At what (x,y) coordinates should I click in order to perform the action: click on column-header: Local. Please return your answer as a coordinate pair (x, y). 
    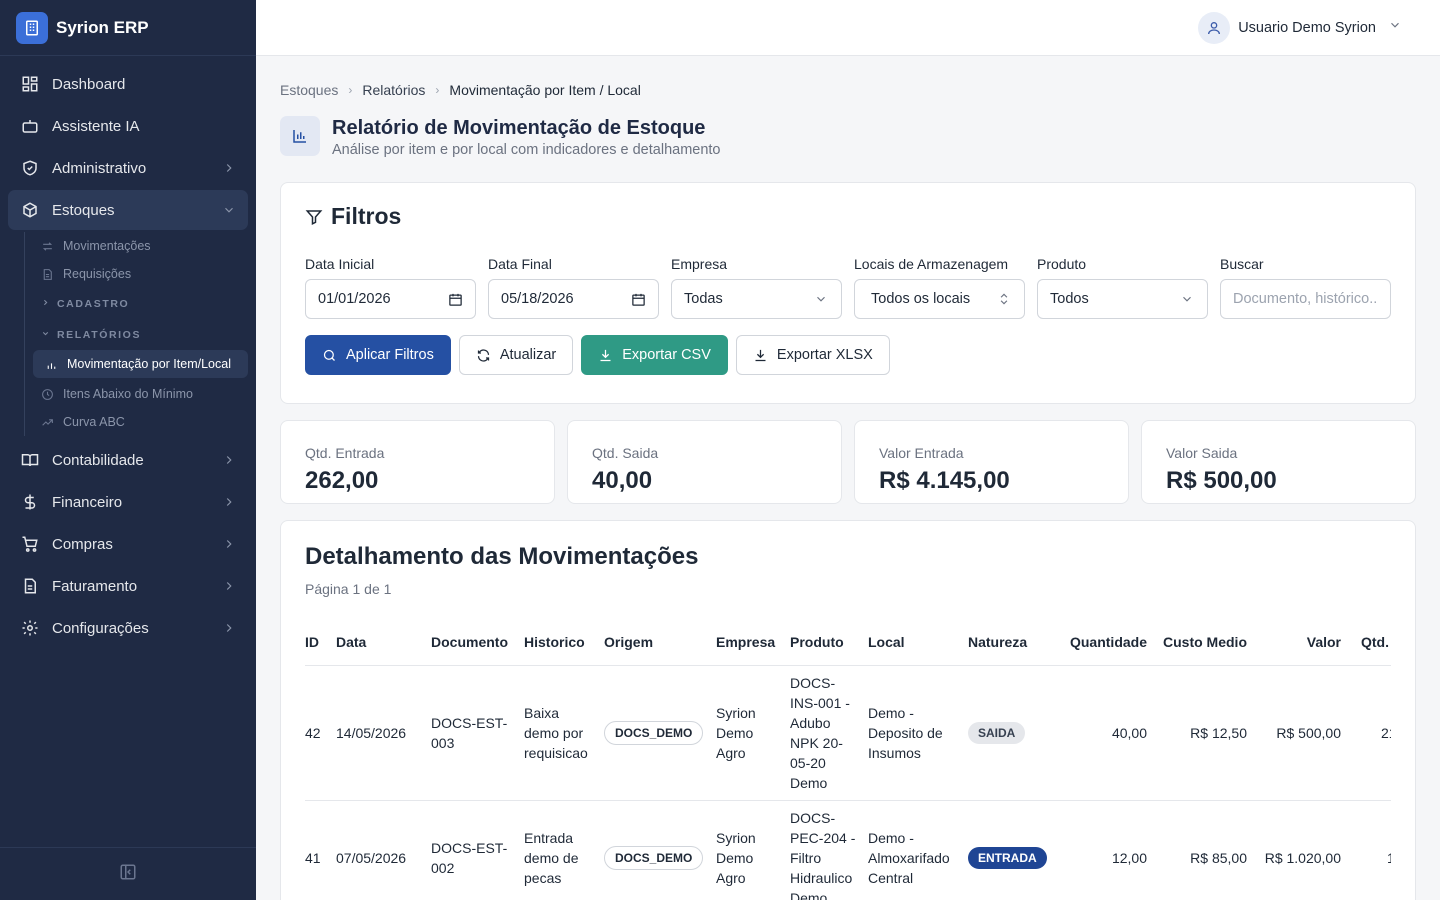
    Looking at the image, I should click on (918, 646).